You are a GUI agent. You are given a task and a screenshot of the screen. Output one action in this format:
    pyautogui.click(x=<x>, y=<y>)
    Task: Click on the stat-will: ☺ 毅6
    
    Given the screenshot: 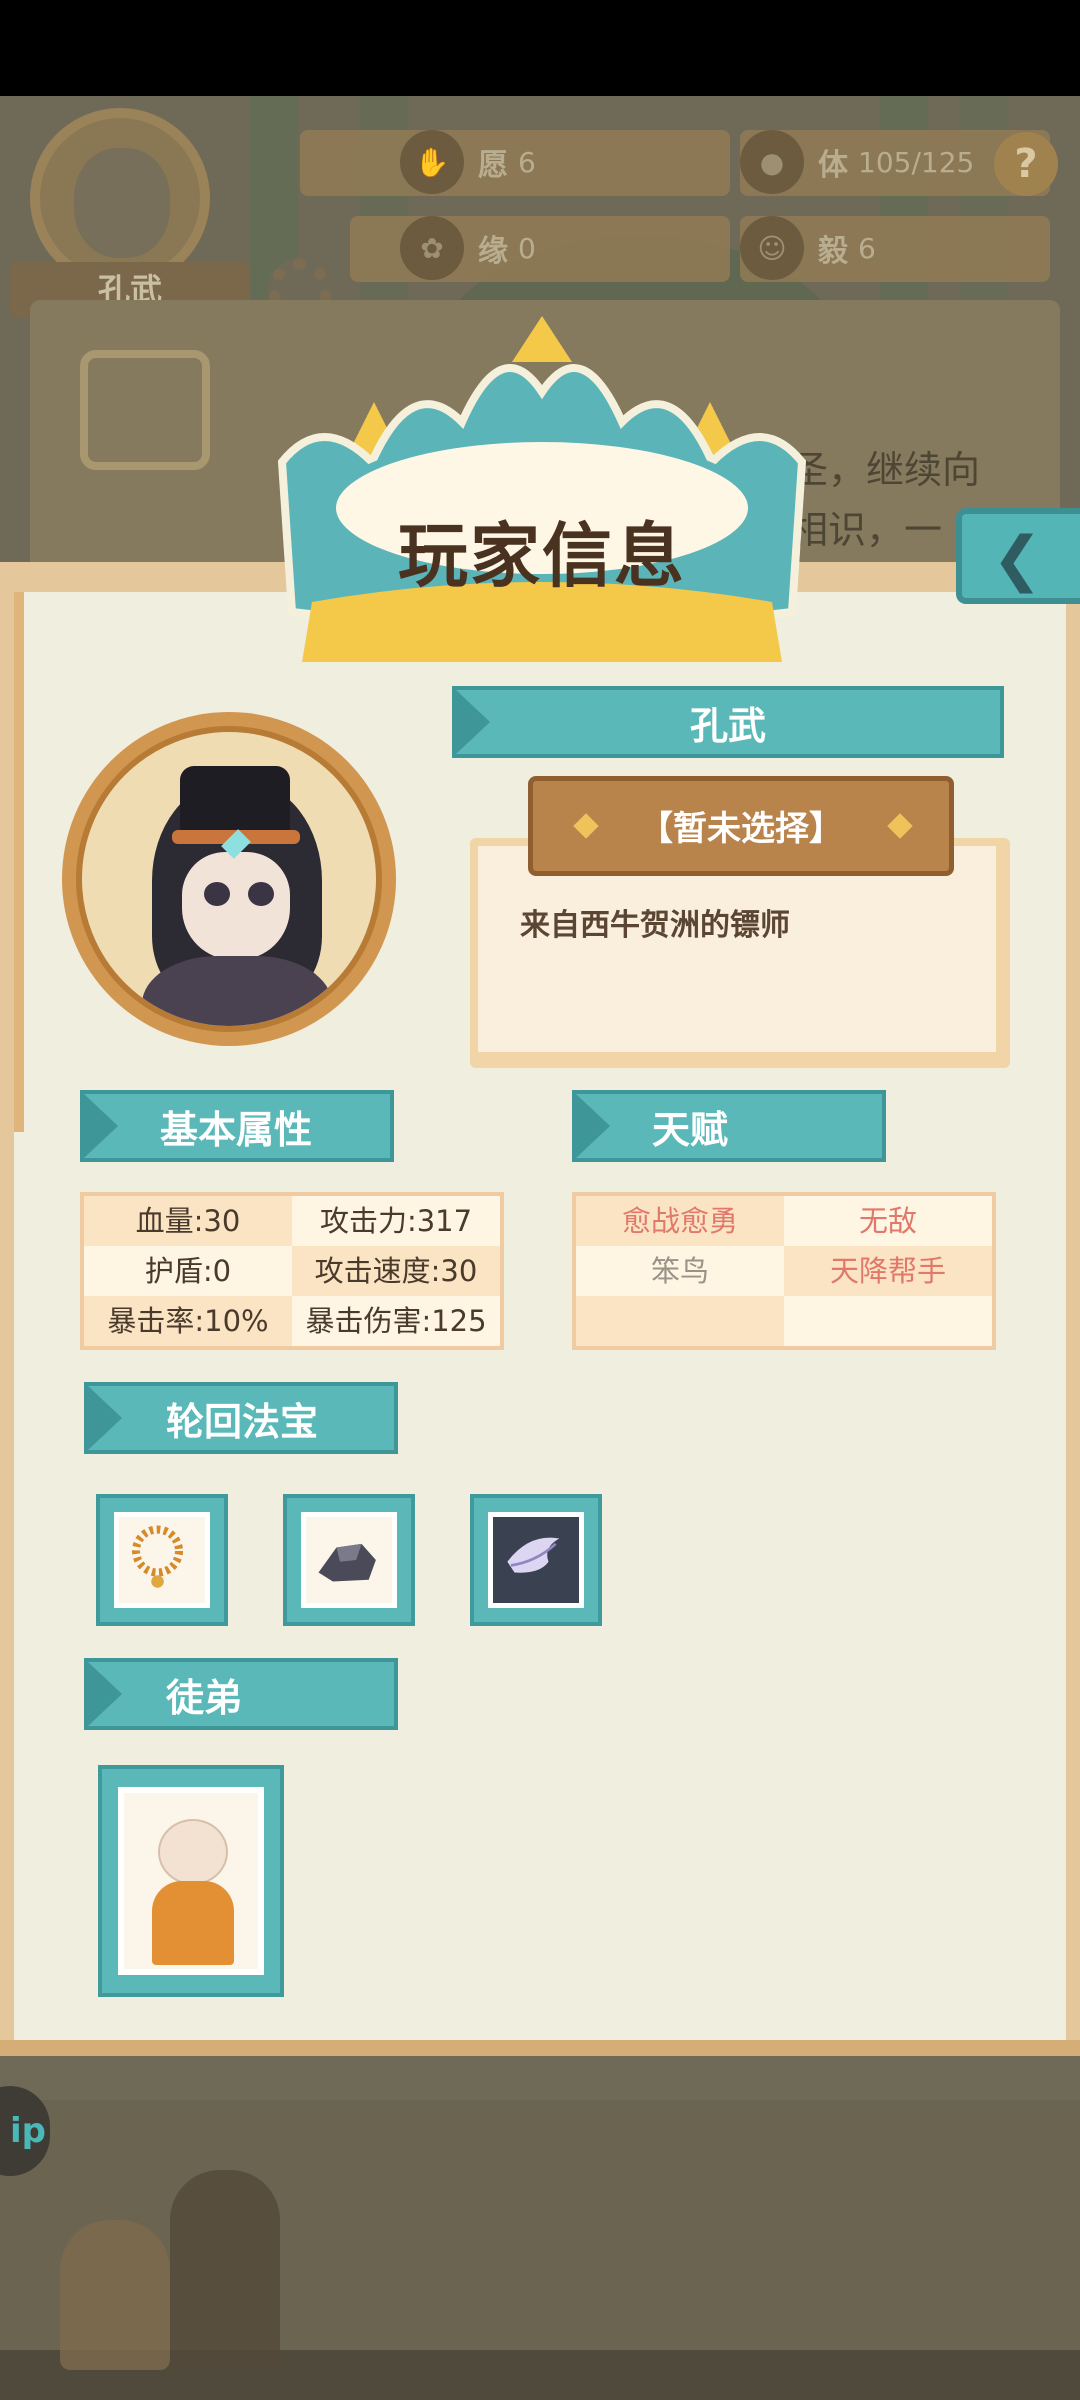 What is the action you would take?
    pyautogui.click(x=808, y=248)
    